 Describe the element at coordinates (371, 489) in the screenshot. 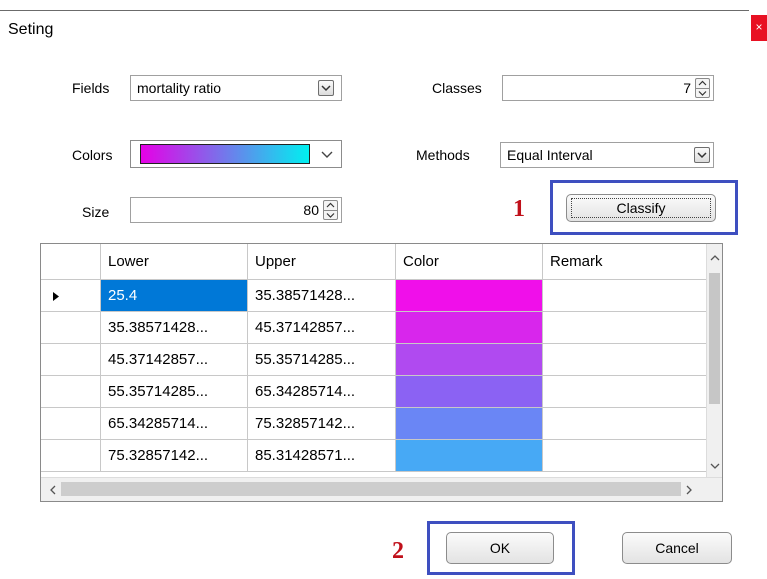

I see `horizontal-scroll-thumb` at that location.